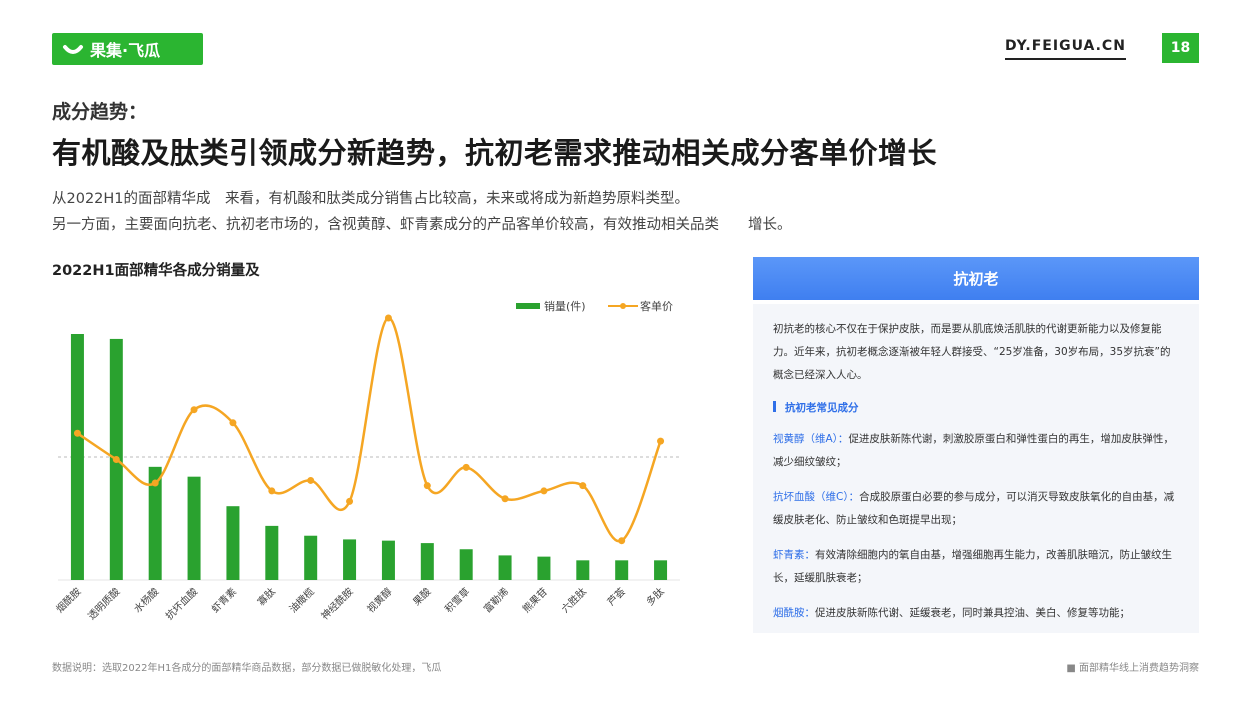 The width and height of the screenshot is (1250, 703). Describe the element at coordinates (976, 408) in the screenshot. I see `section-heading: 抗初老常见成分` at that location.